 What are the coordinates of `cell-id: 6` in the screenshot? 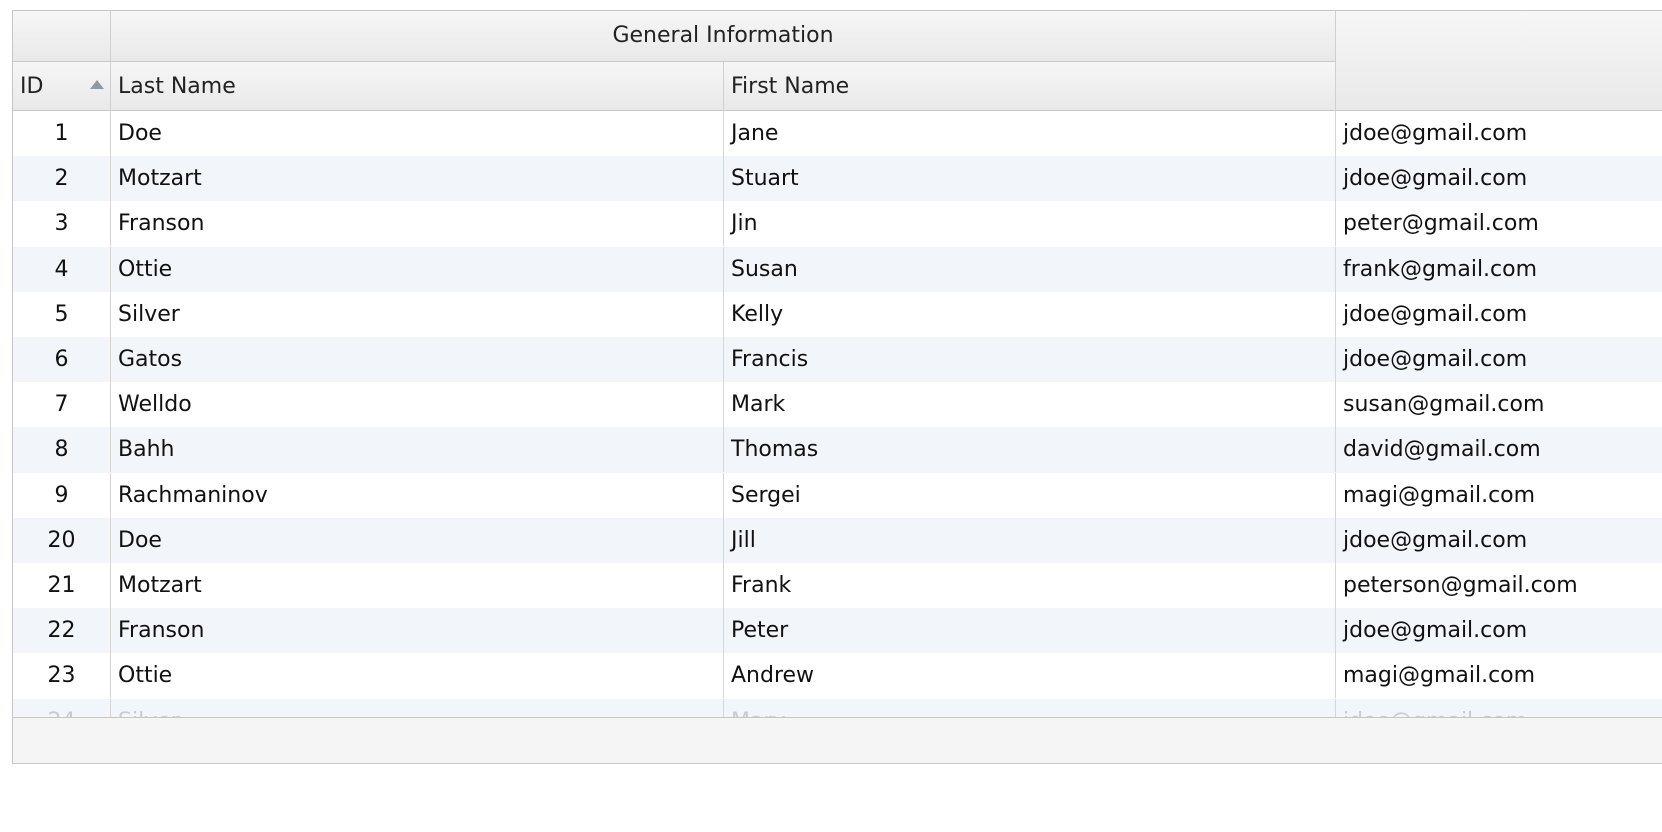 It's located at (62, 359).